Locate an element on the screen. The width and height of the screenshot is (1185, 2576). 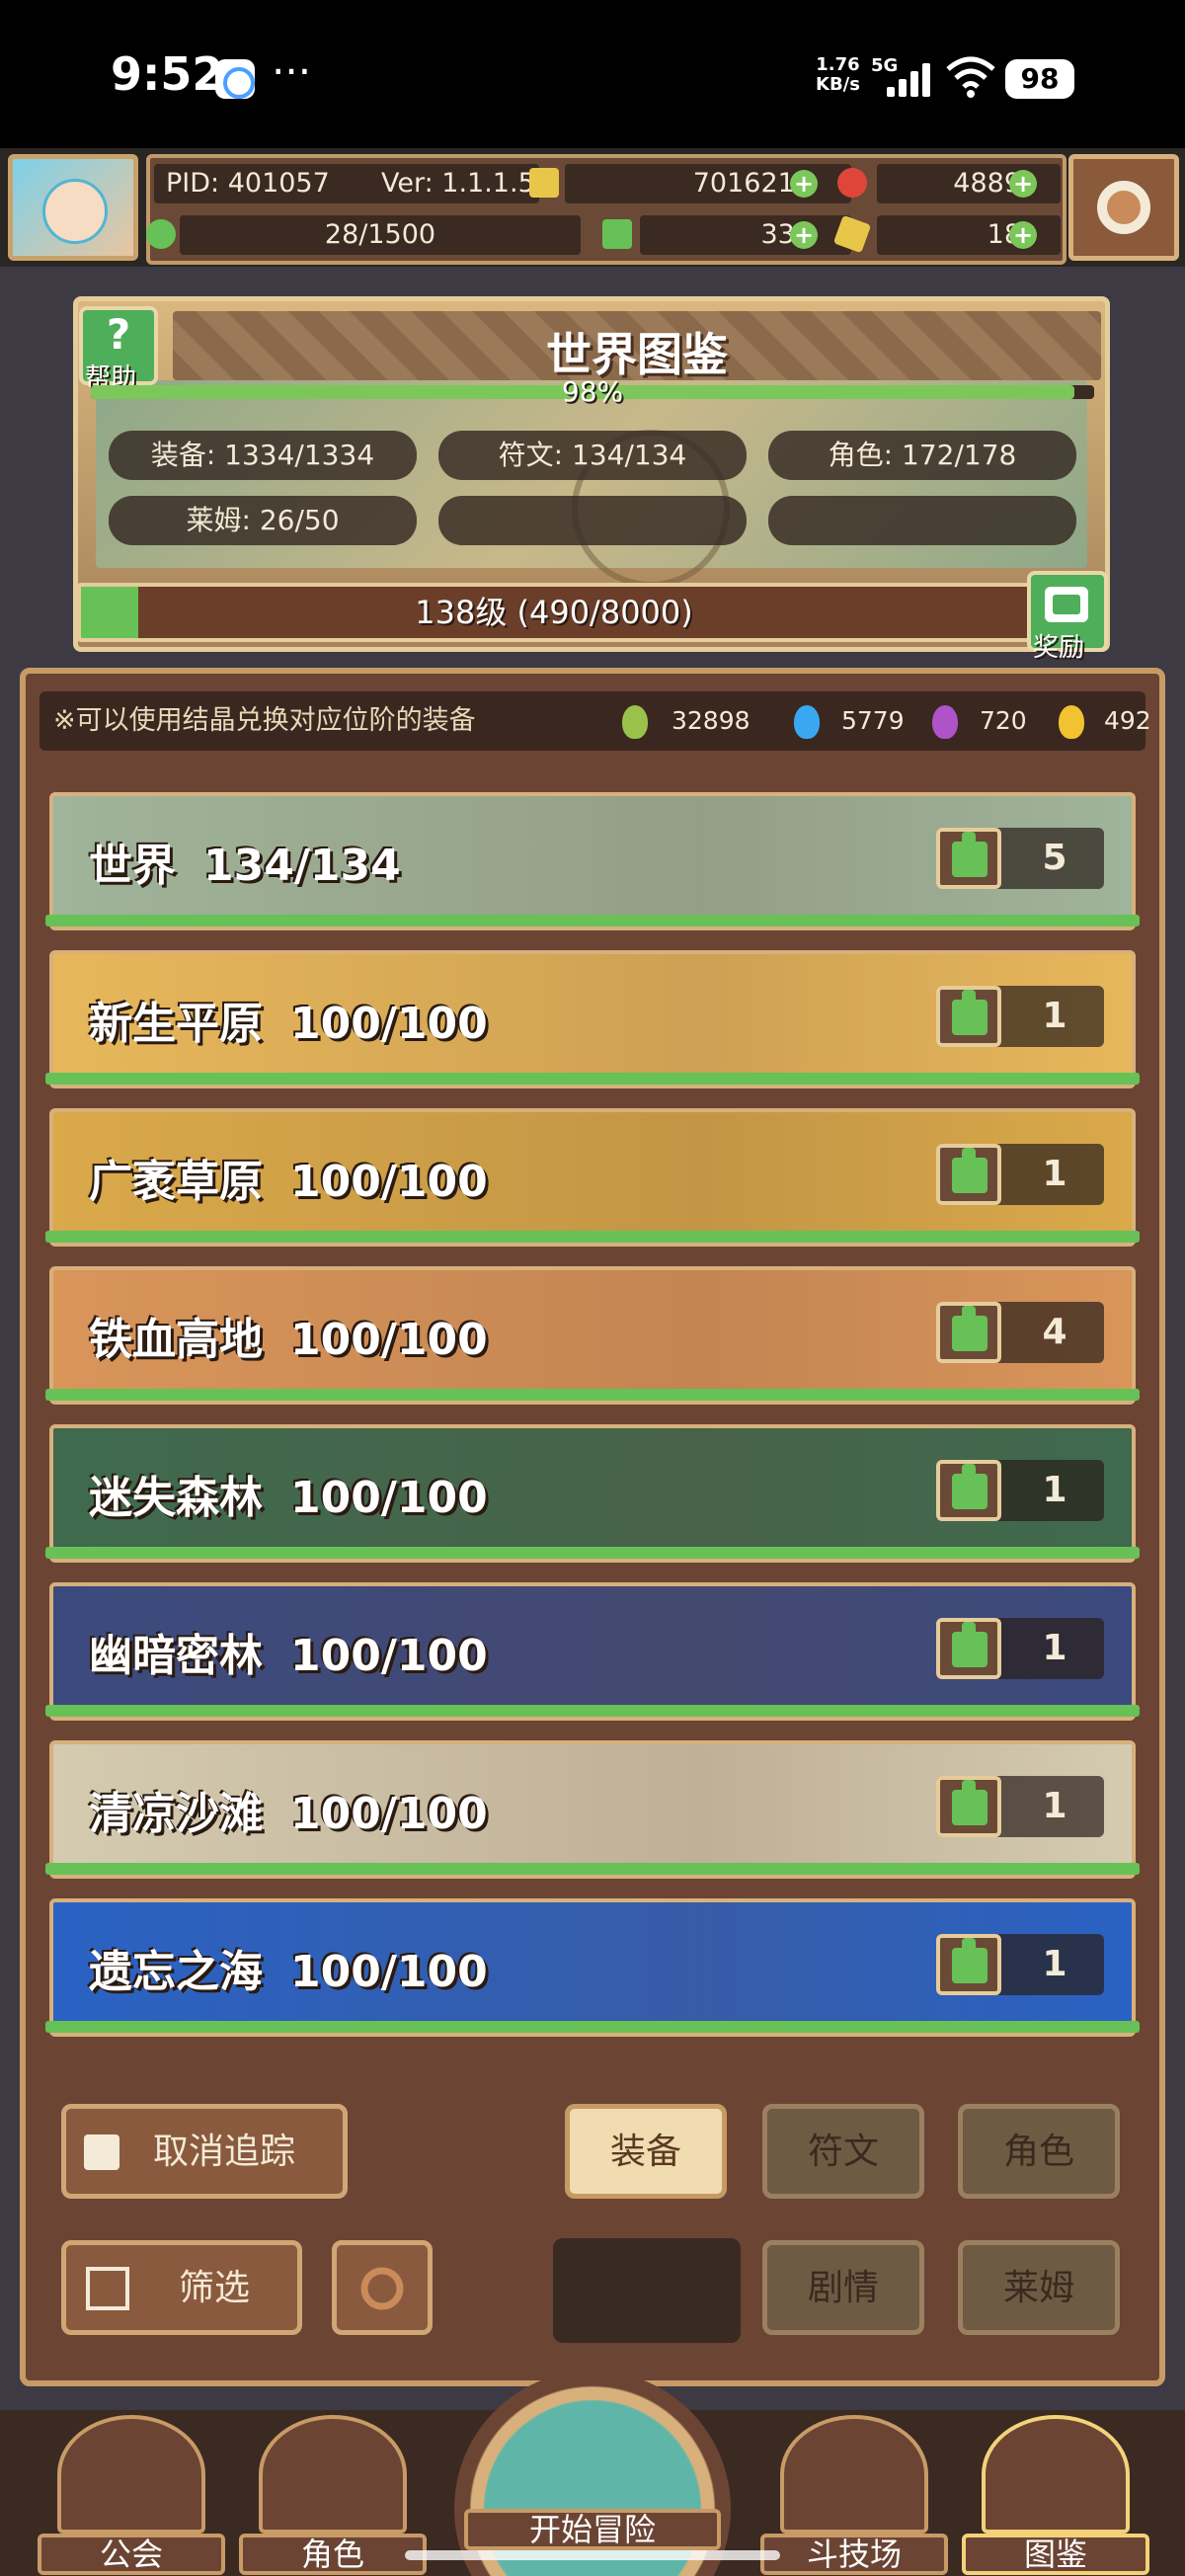
coin-icon is located at coordinates (544, 183).